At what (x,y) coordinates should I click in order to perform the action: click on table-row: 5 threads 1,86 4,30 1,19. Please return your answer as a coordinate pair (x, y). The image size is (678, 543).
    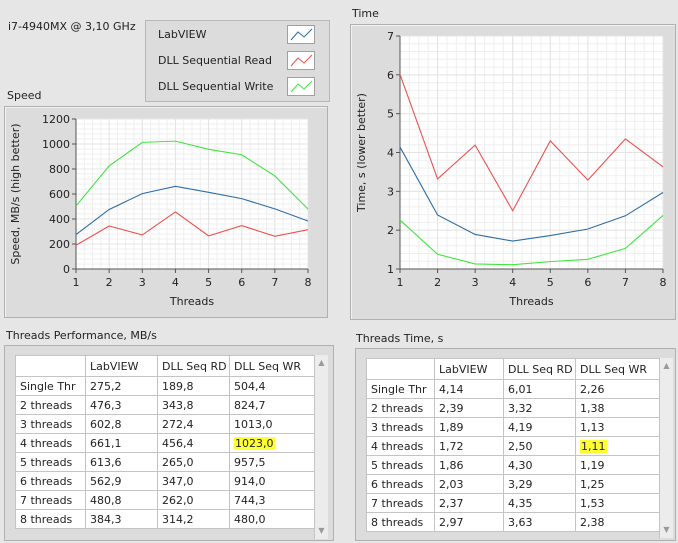
    Looking at the image, I should click on (513, 465).